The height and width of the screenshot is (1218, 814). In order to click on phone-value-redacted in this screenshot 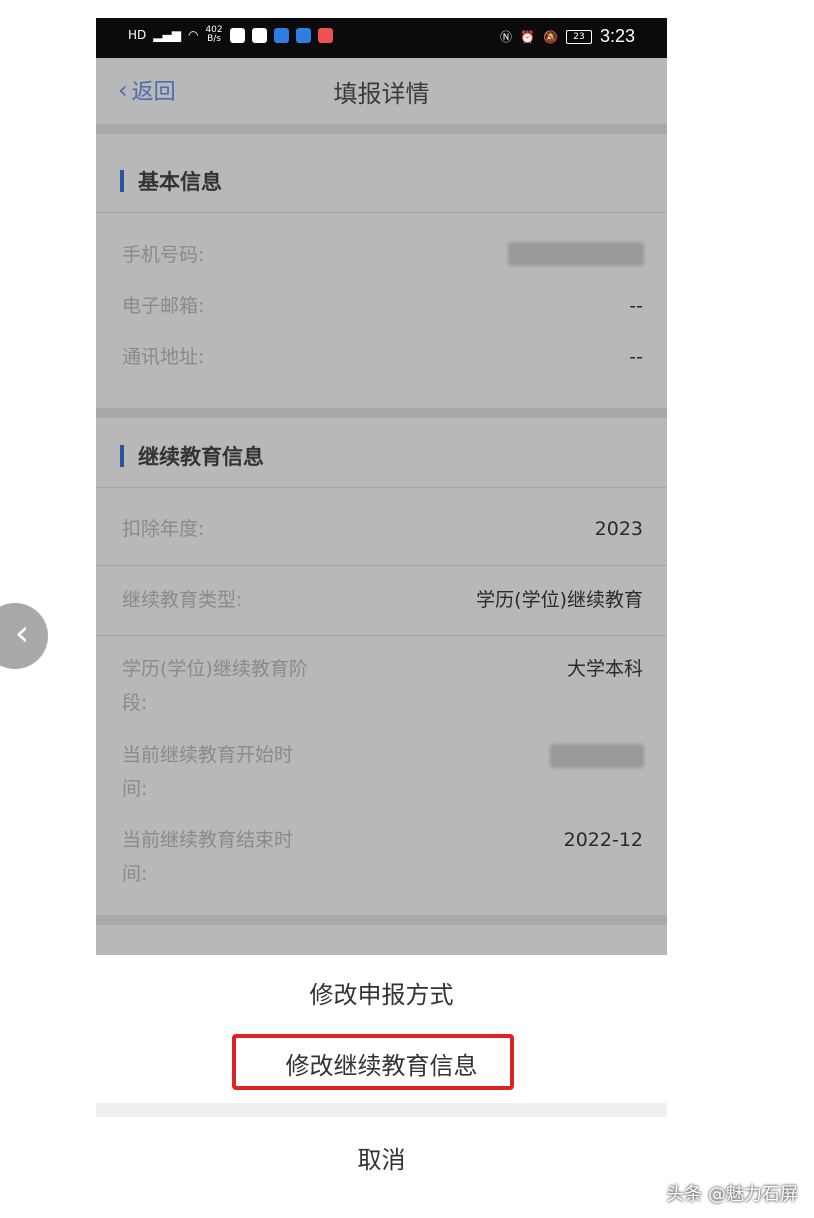, I will do `click(576, 254)`.